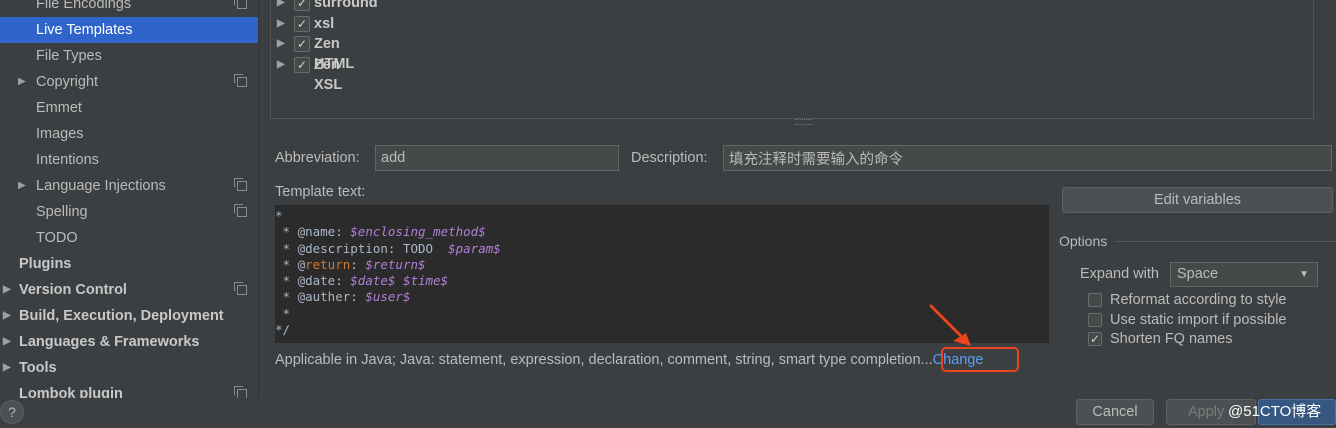 The width and height of the screenshot is (1336, 428). What do you see at coordinates (129, 290) in the screenshot?
I see `sidebar-item: ▶ Version Control` at bounding box center [129, 290].